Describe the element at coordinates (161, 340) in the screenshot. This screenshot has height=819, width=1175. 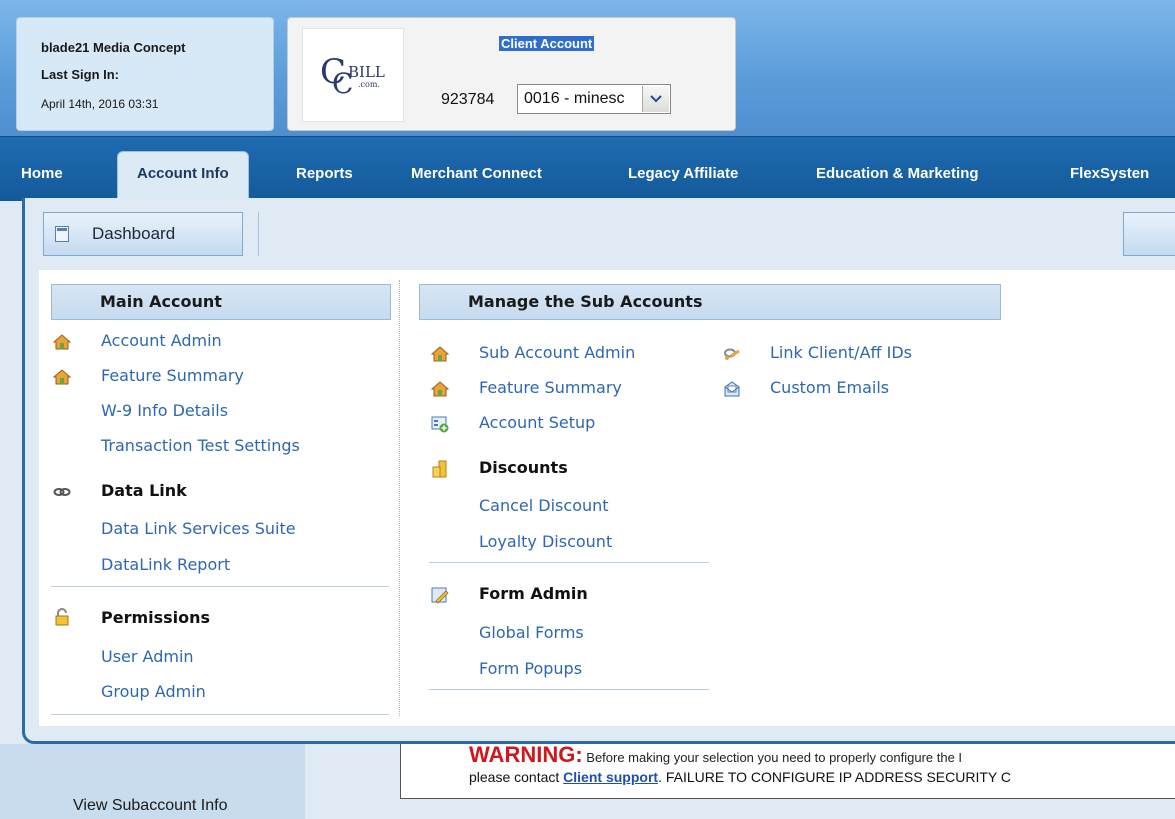
I see `account-admin-link: Account Admin` at that location.